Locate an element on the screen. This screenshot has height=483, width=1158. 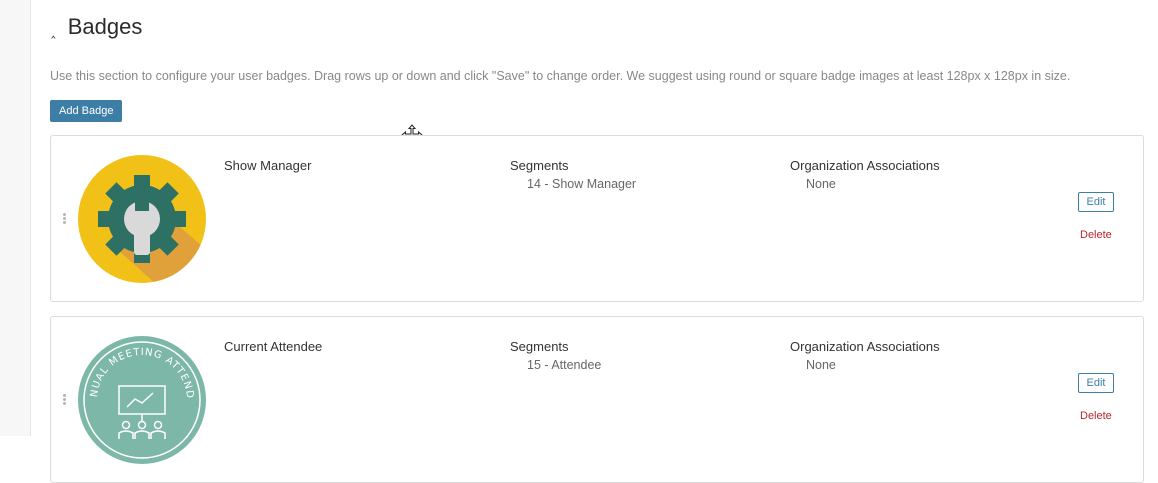
section-header: ‸ Badges is located at coordinates (96, 27).